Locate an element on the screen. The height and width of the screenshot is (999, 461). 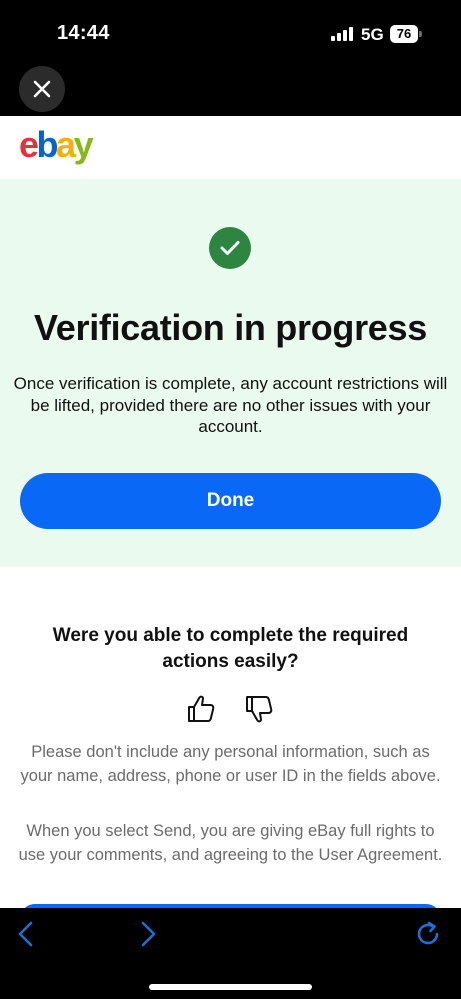
network-type: 5G is located at coordinates (372, 34).